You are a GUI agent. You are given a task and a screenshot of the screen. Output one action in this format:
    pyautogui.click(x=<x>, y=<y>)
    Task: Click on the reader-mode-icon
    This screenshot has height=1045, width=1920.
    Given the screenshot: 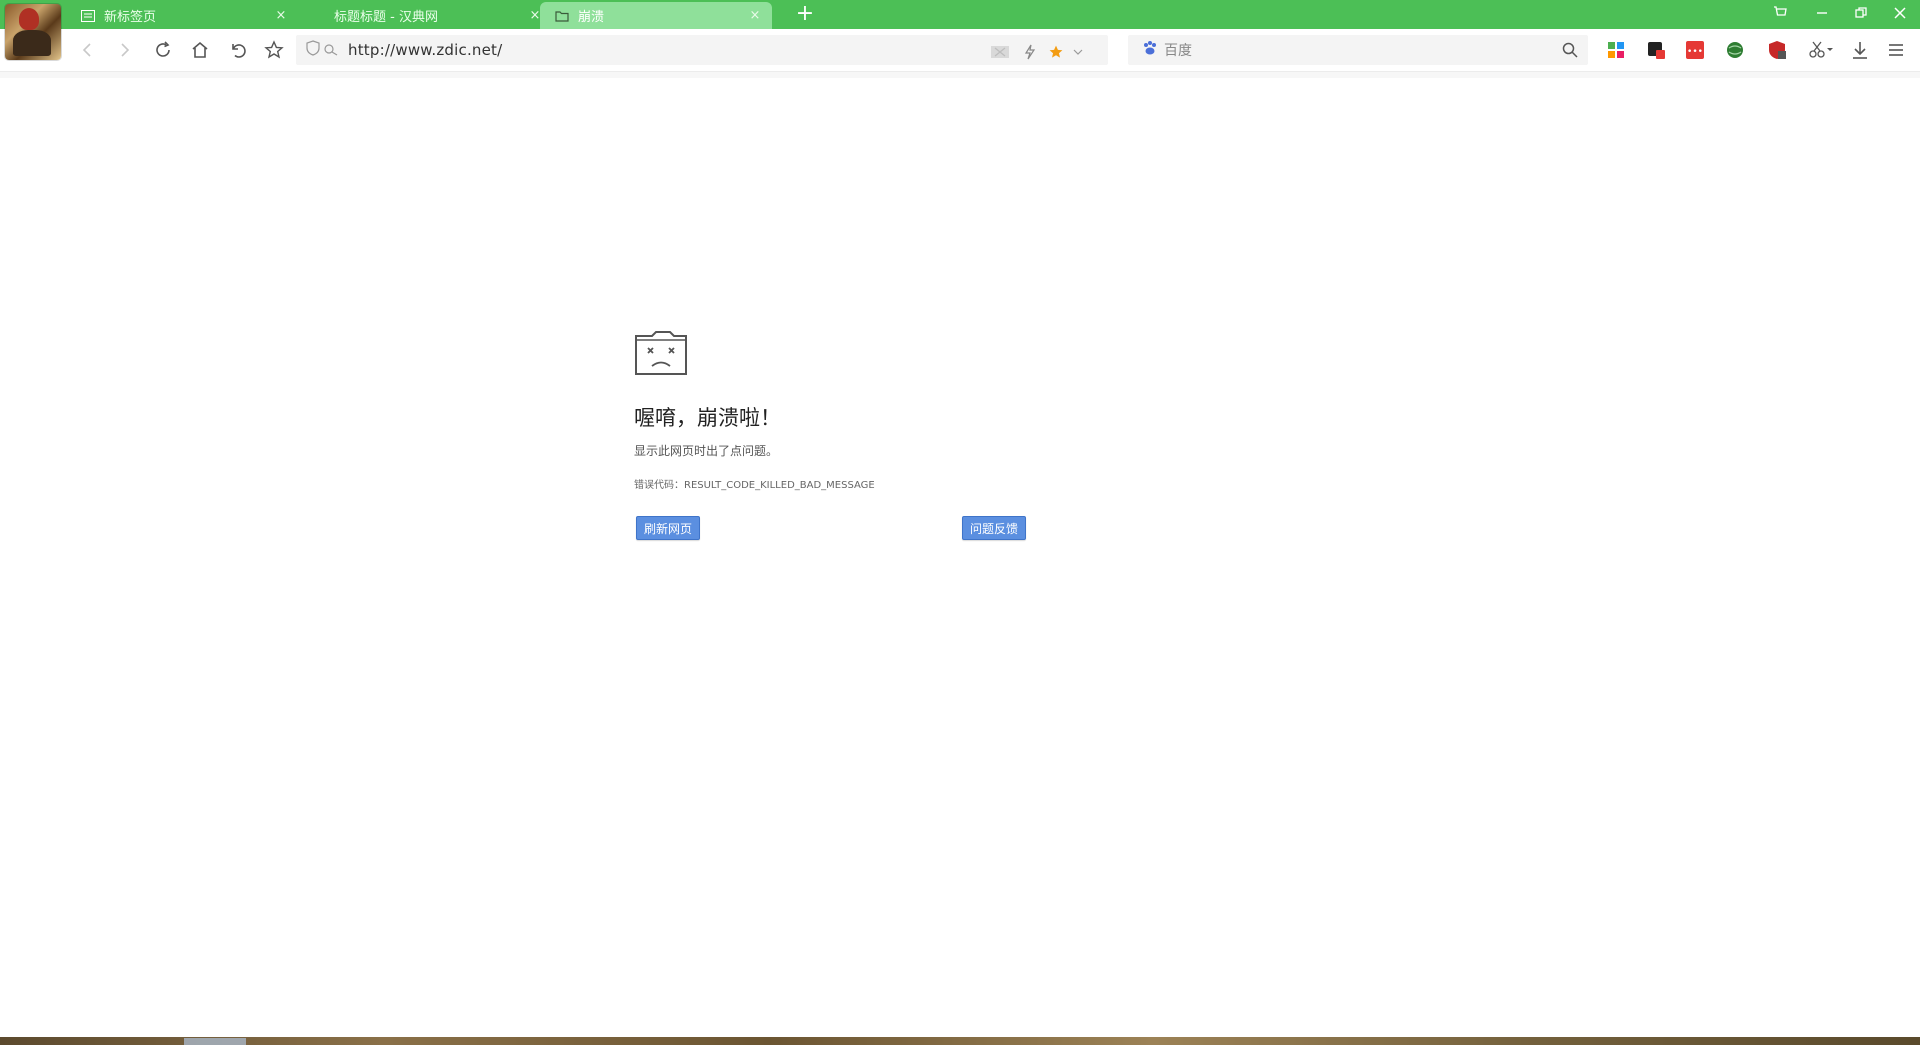 What is the action you would take?
    pyautogui.click(x=1000, y=52)
    